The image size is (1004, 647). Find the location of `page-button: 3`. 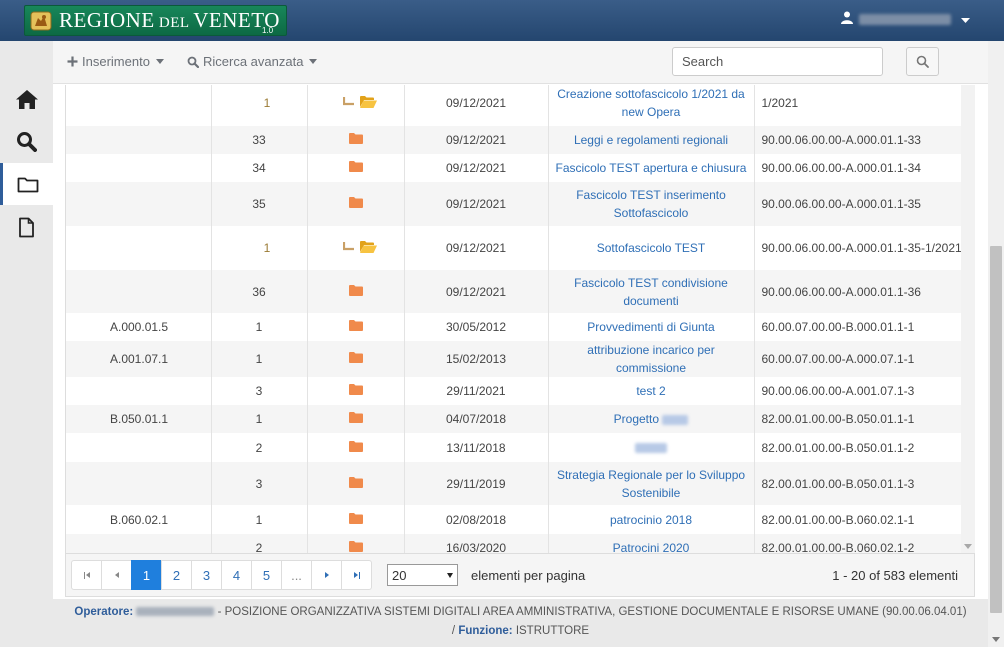

page-button: 3 is located at coordinates (206, 575).